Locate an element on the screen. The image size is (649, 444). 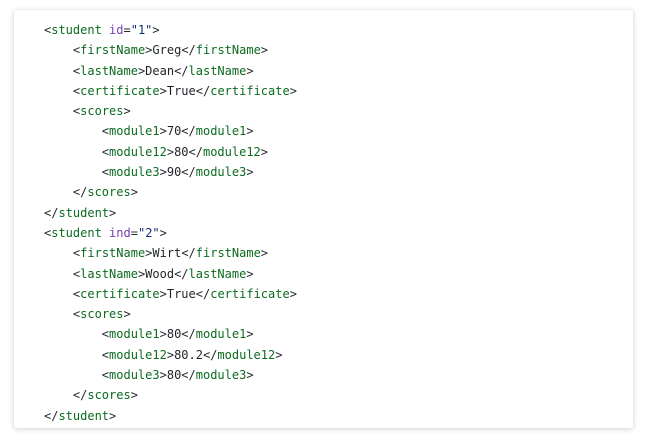
code-line: <certificate>True</certificate> is located at coordinates (170, 294).